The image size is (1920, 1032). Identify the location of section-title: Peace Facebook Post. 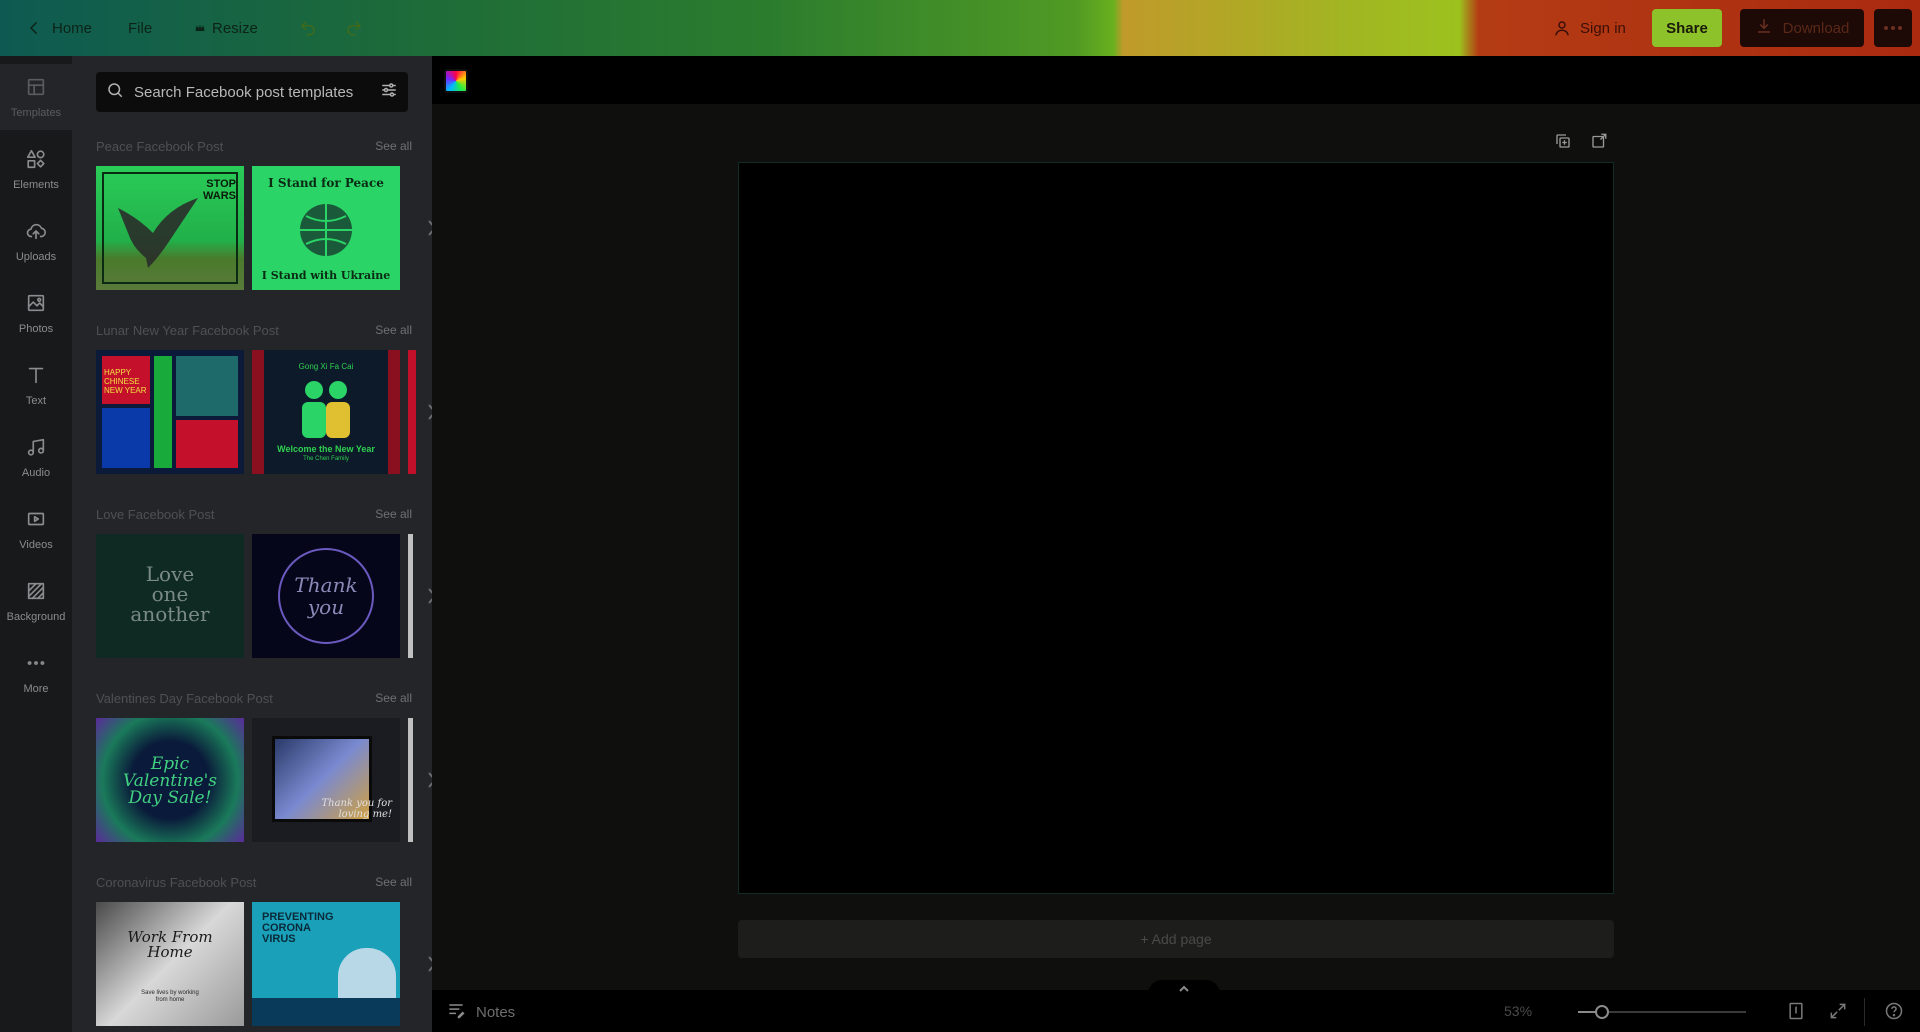
(160, 146).